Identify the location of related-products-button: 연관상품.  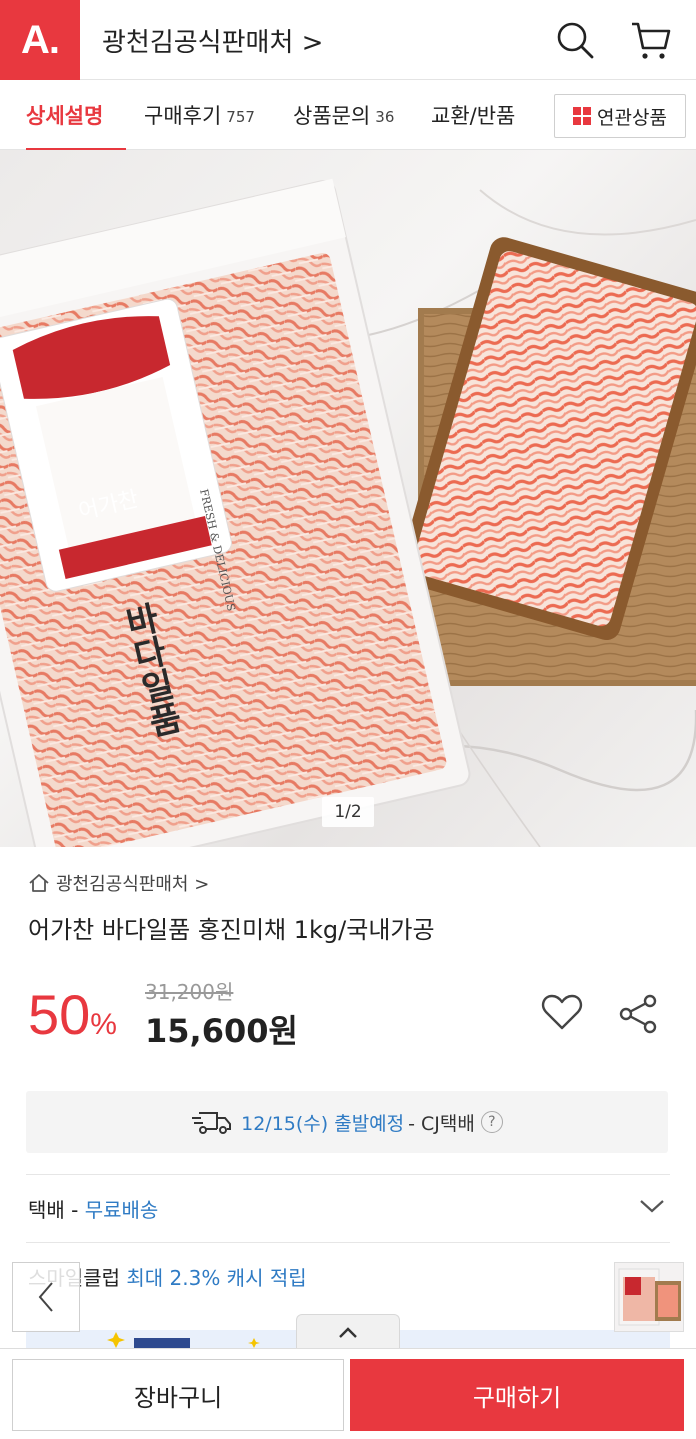
(620, 116).